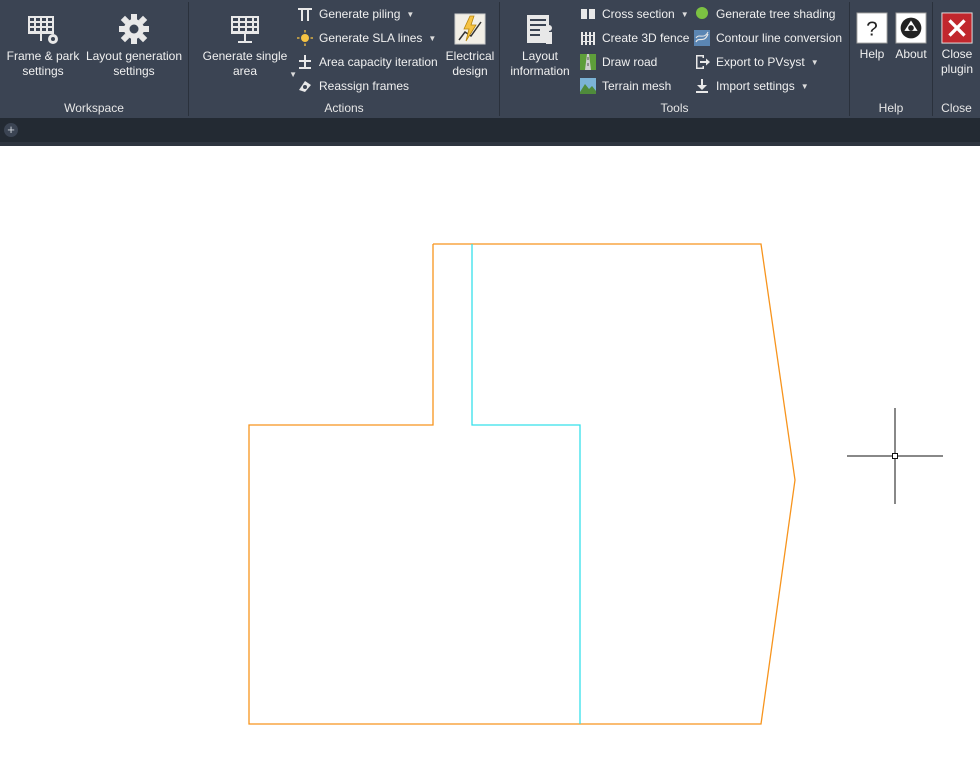 The height and width of the screenshot is (759, 980). Describe the element at coordinates (646, 38) in the screenshot. I see `create-3d-fence-label: Create 3D fence` at that location.